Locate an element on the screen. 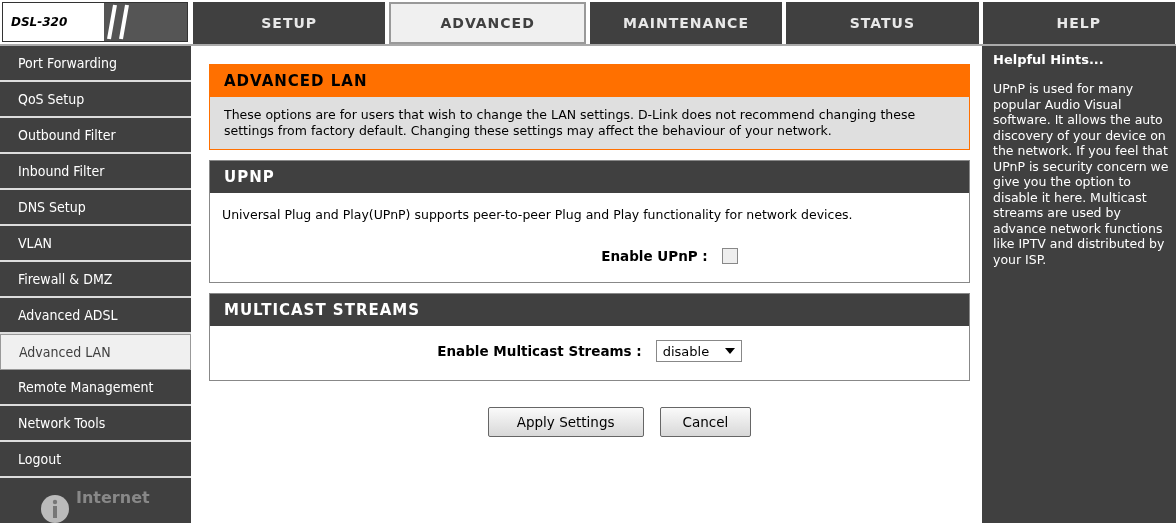 The width and height of the screenshot is (1176, 523). action-button: Cancel is located at coordinates (705, 422).